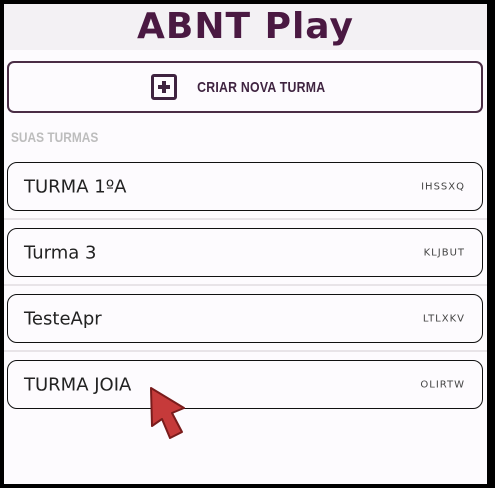 The height and width of the screenshot is (488, 495). Describe the element at coordinates (443, 186) in the screenshot. I see `class-code: IHSSXQ` at that location.